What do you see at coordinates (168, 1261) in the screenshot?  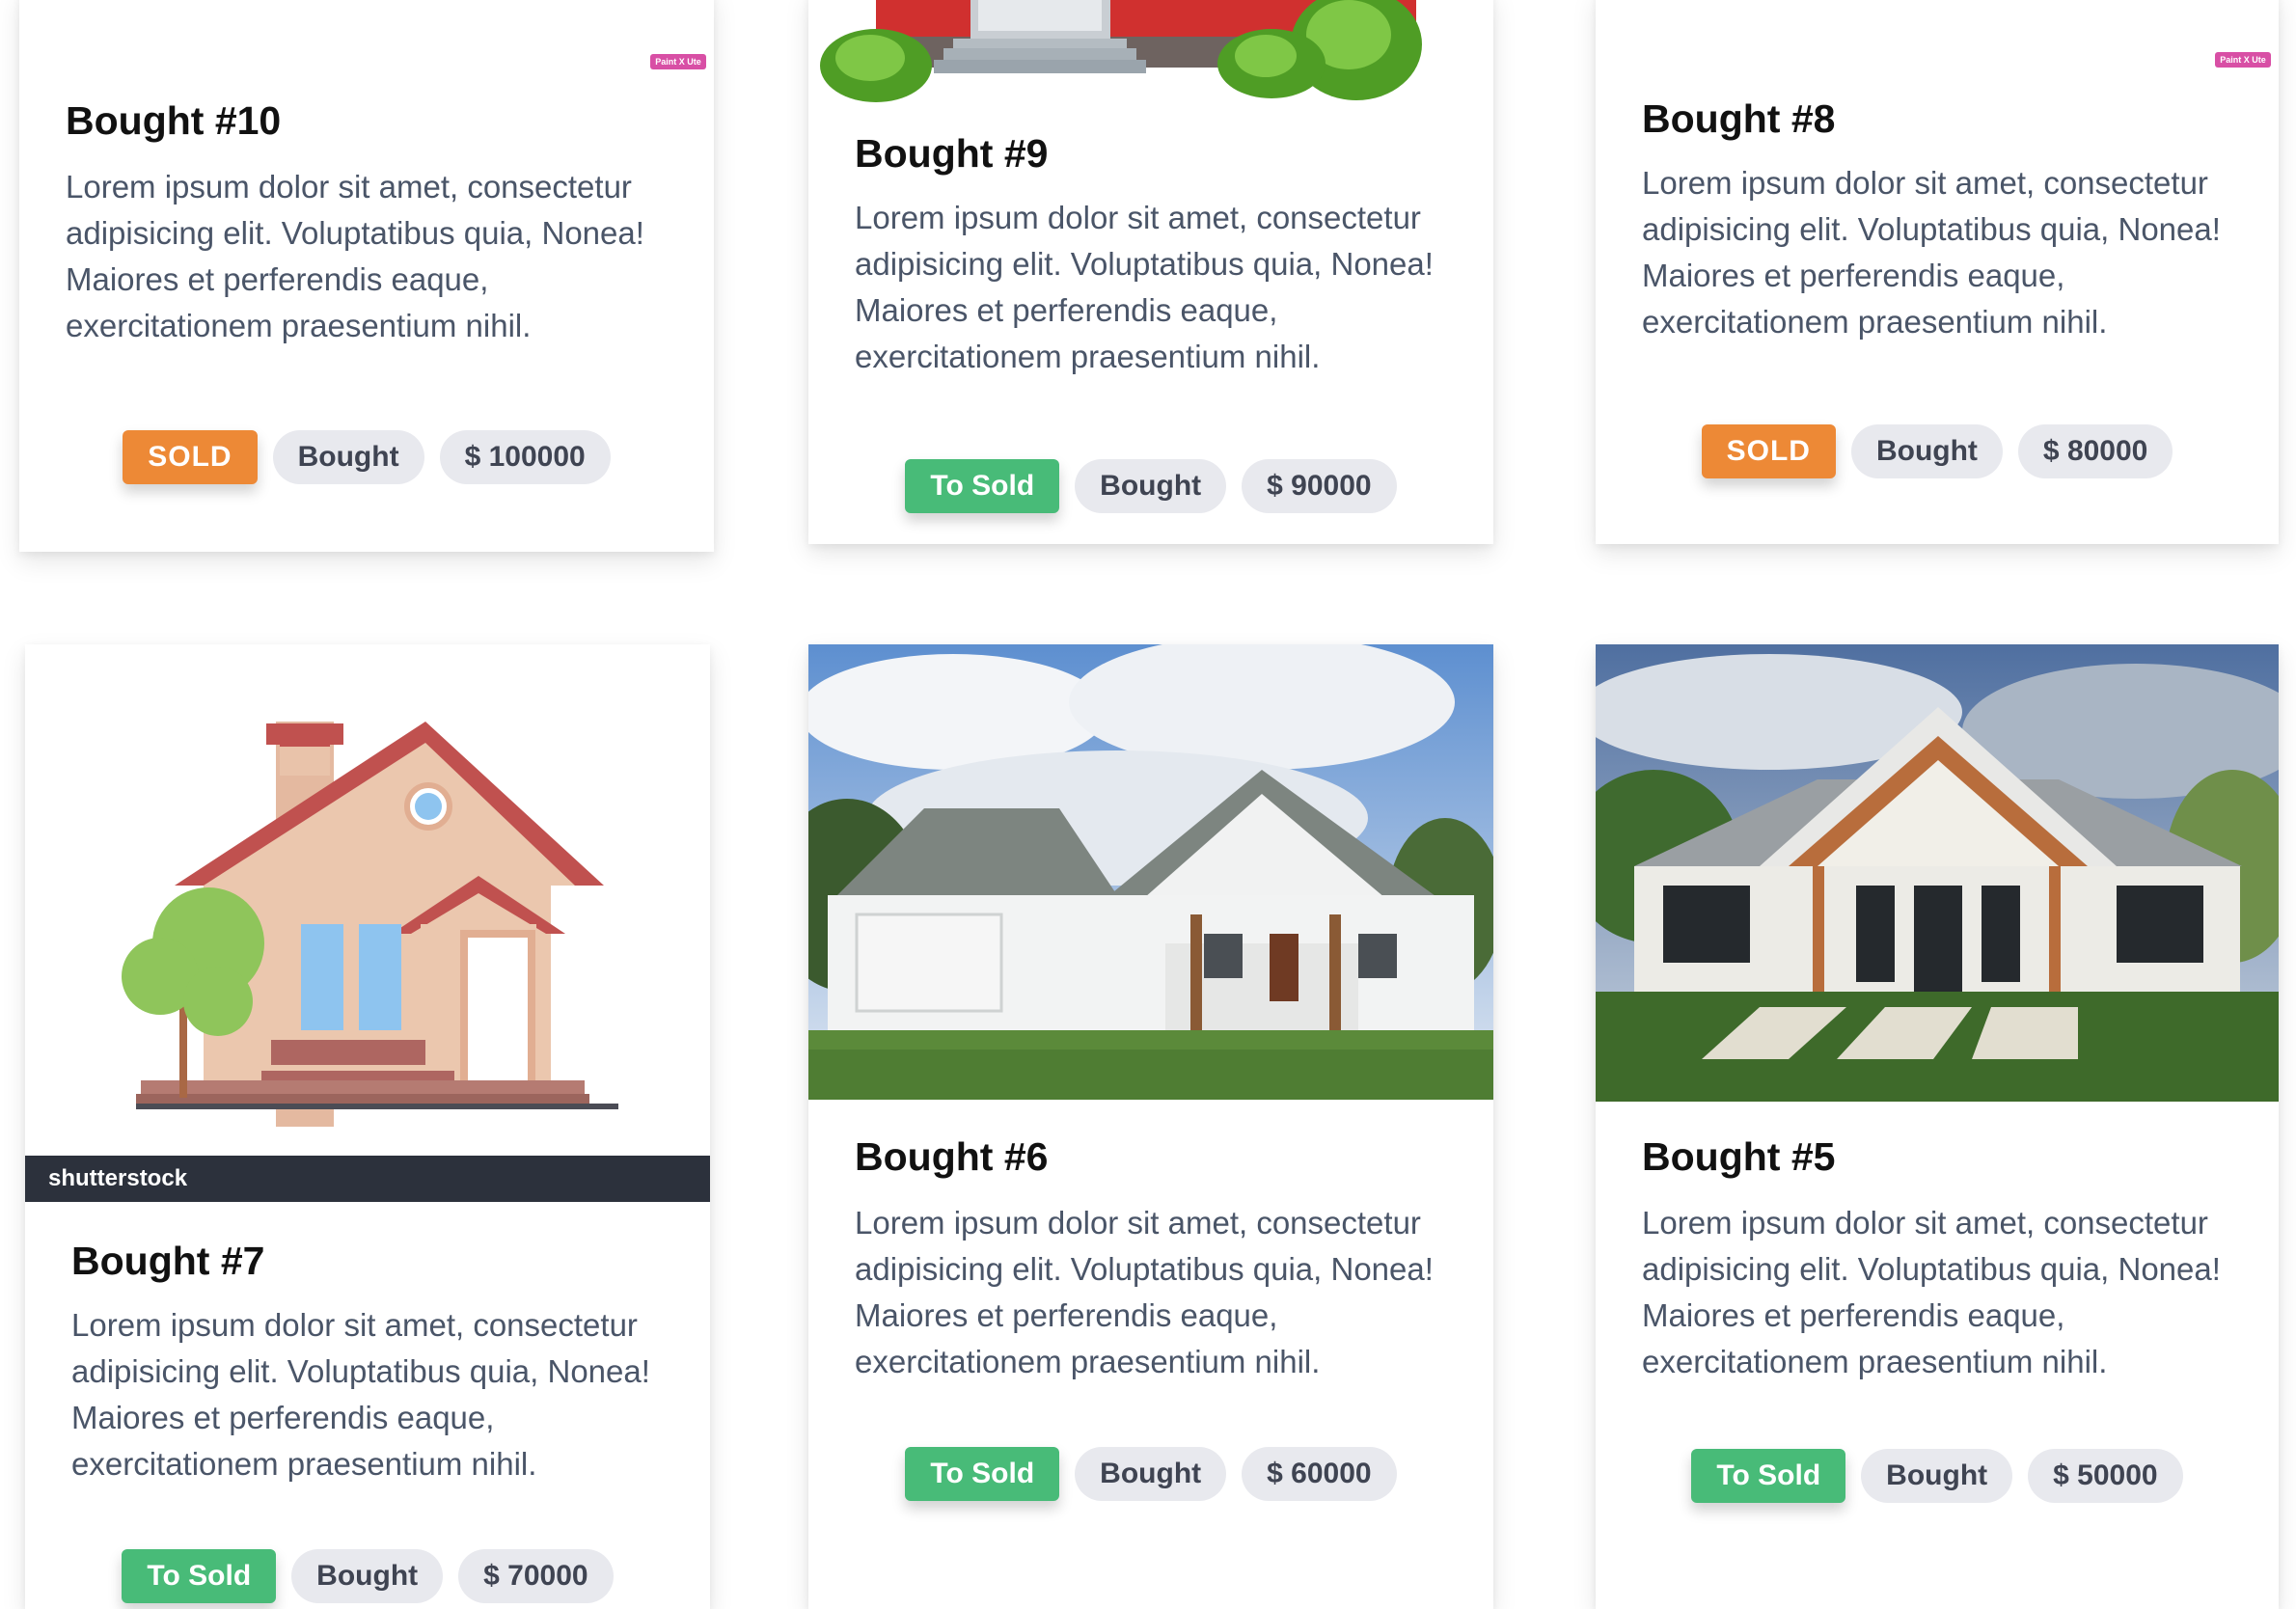 I see `card-title: Bought #7` at bounding box center [168, 1261].